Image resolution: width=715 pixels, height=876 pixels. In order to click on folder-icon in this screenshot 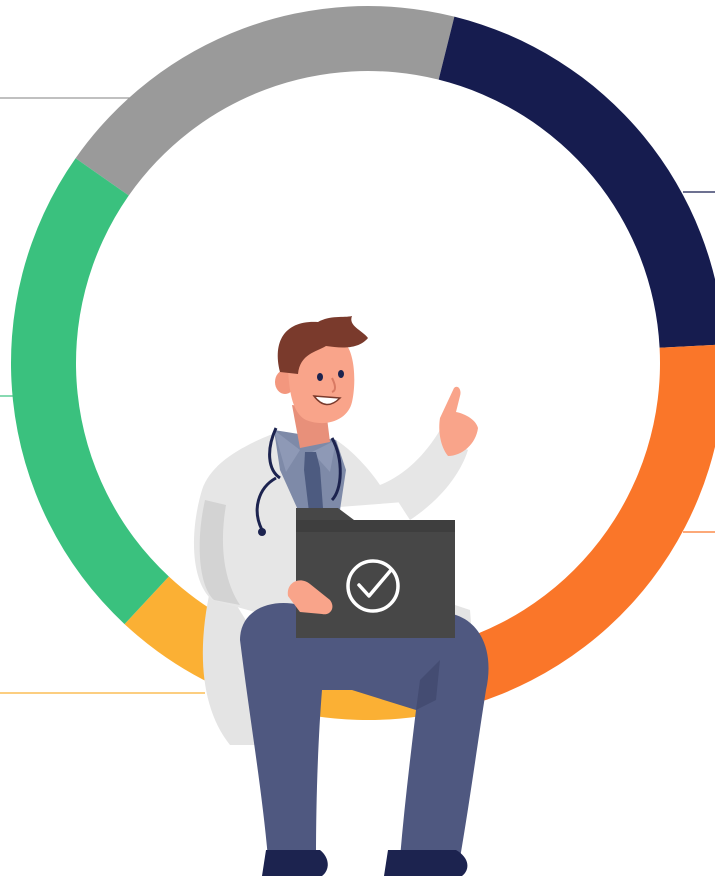, I will do `click(375, 573)`.